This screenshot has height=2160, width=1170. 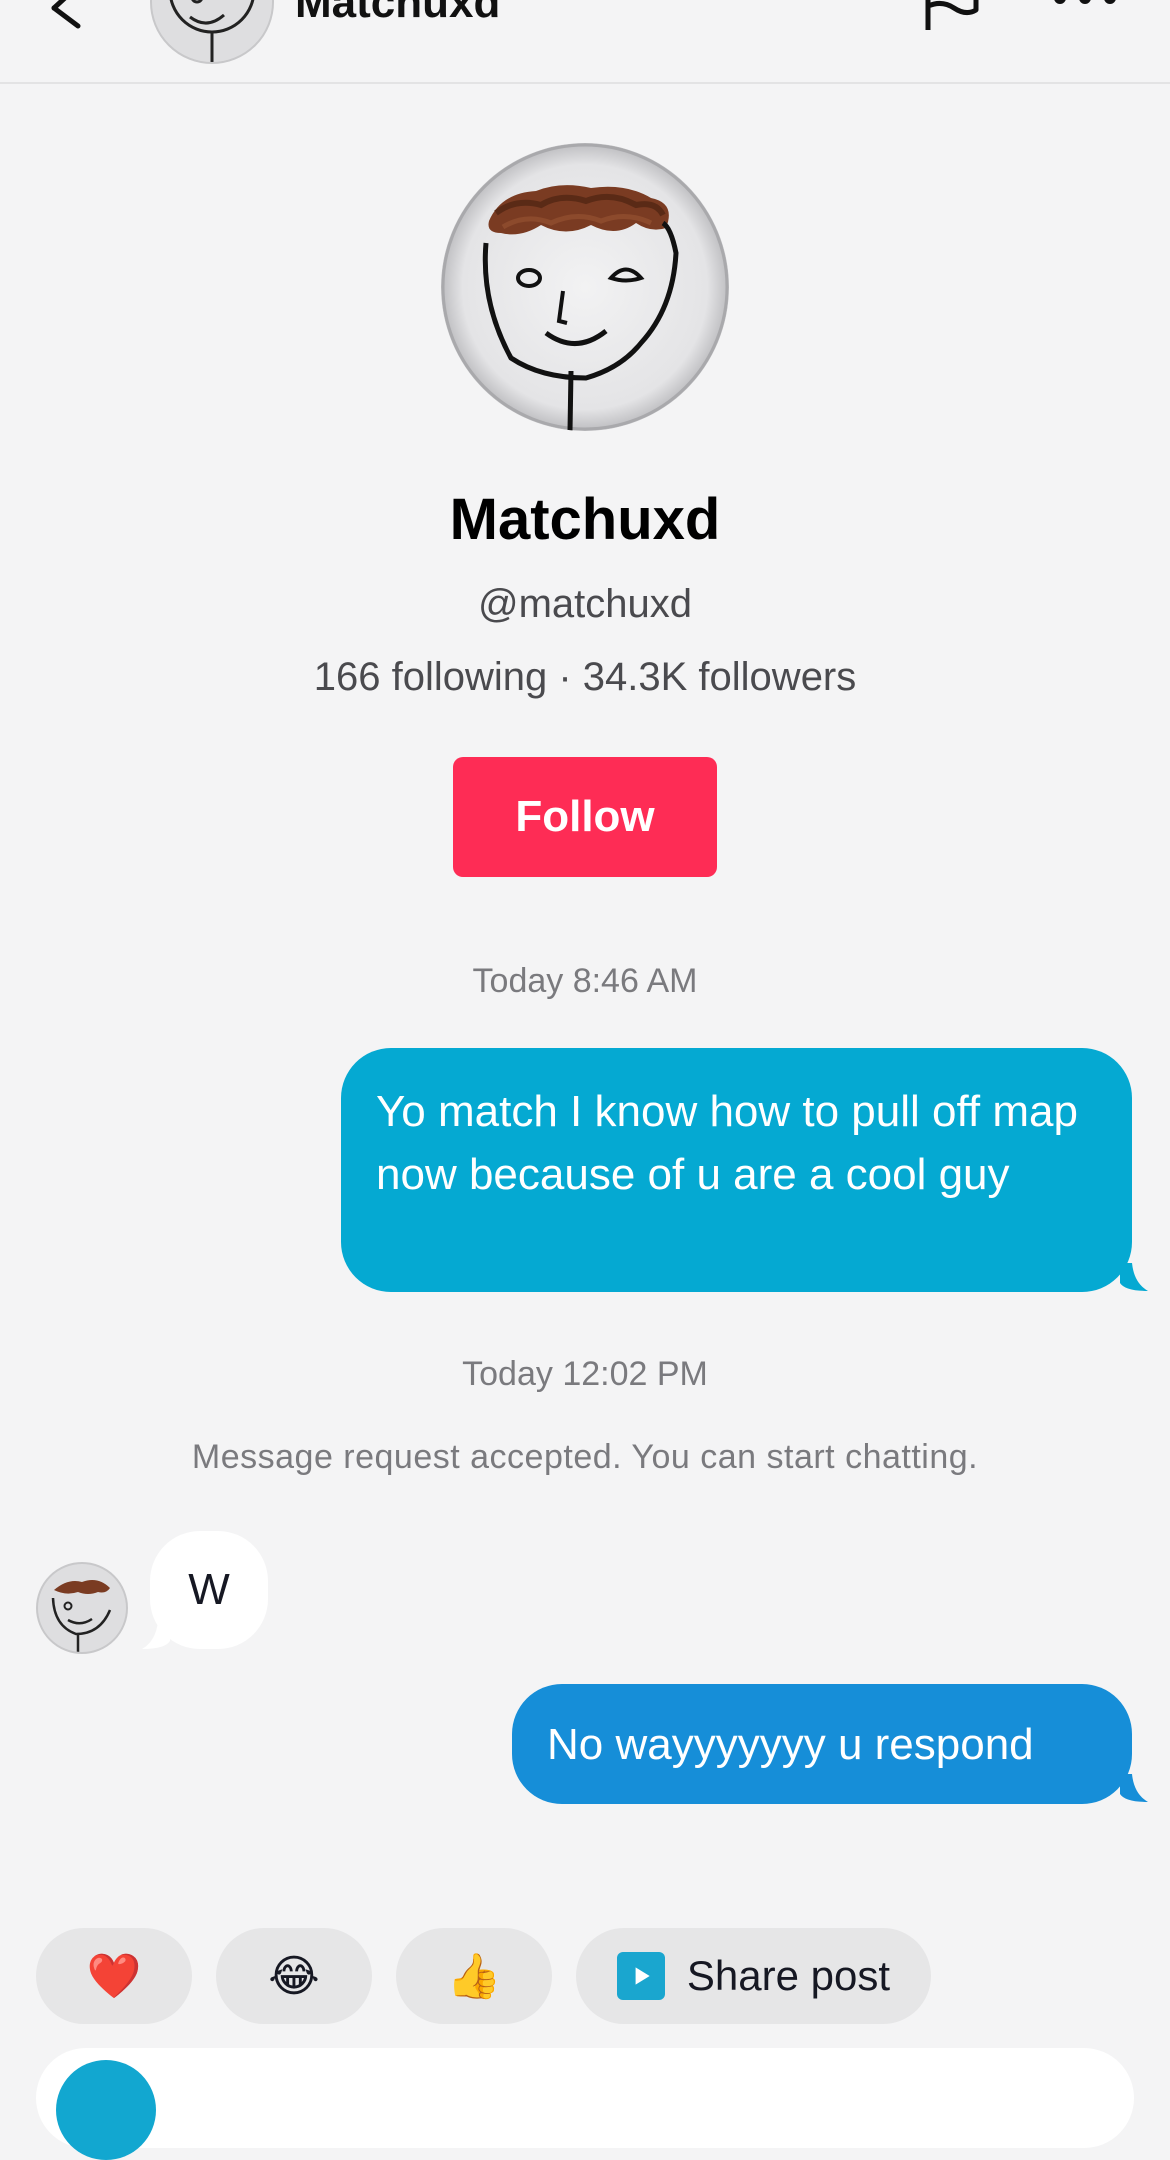 I want to click on thumbs-up-icon: 👍, so click(x=474, y=1976).